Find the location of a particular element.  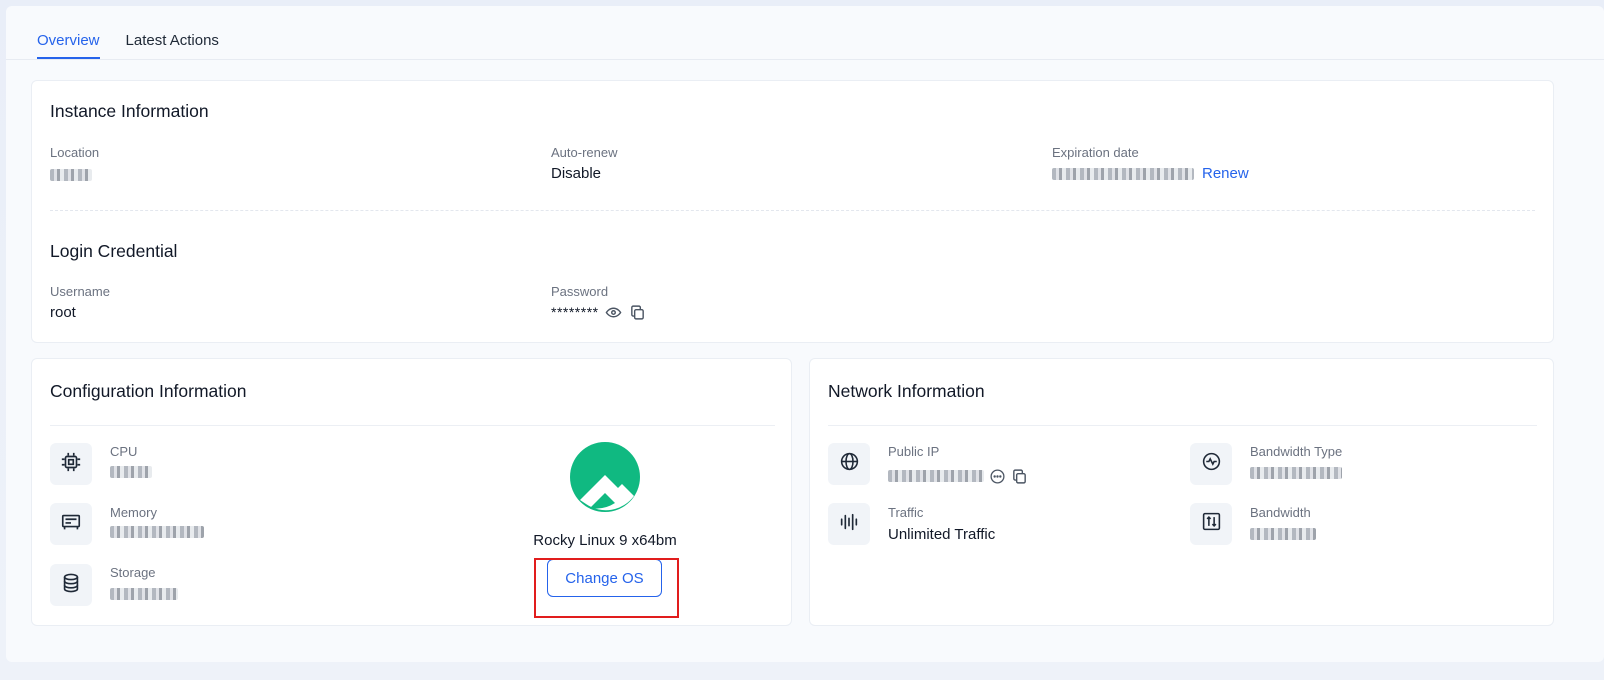

bandwidth-value-redacted is located at coordinates (1283, 535).